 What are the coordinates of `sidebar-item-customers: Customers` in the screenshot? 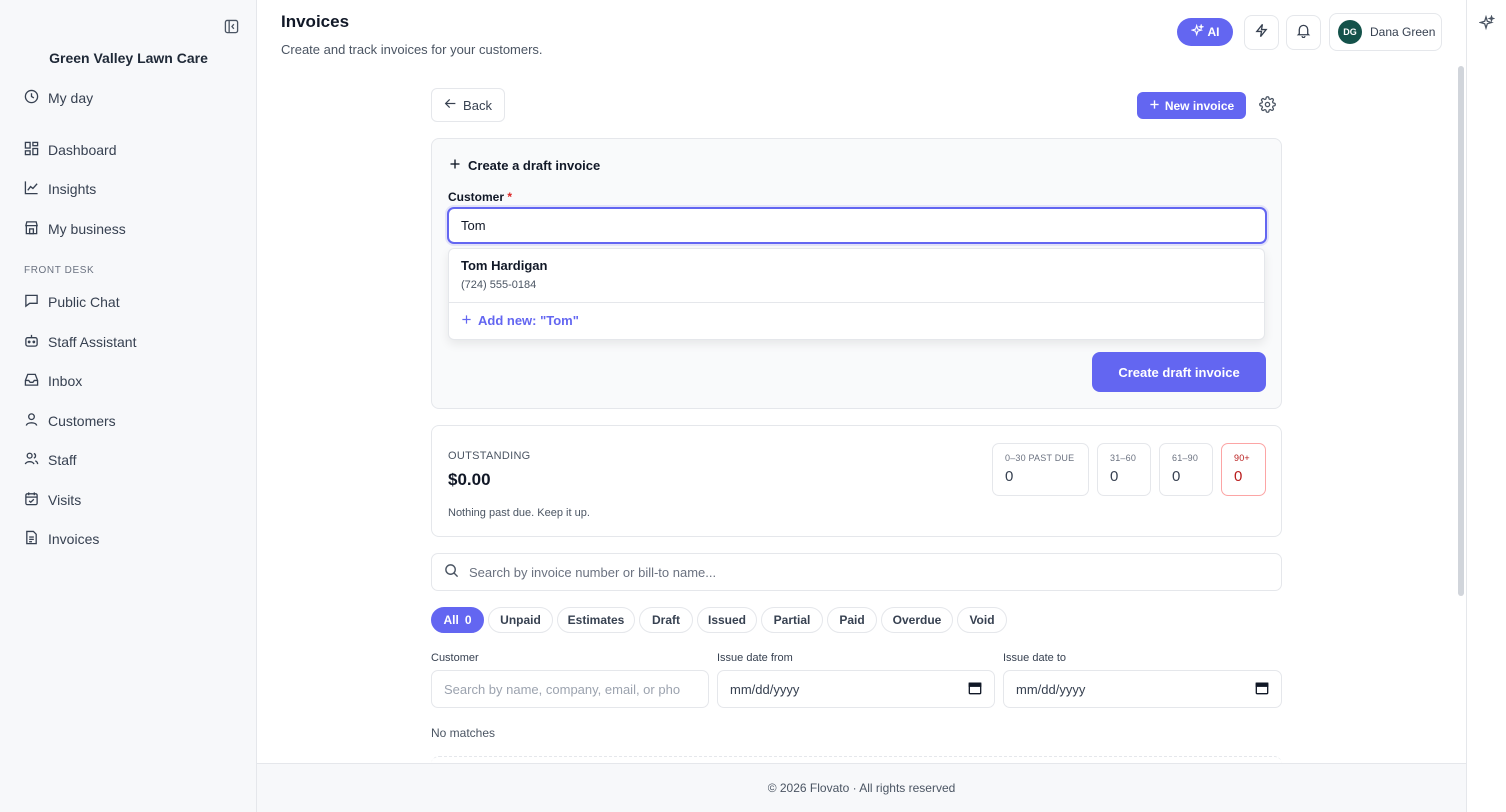 It's located at (70, 421).